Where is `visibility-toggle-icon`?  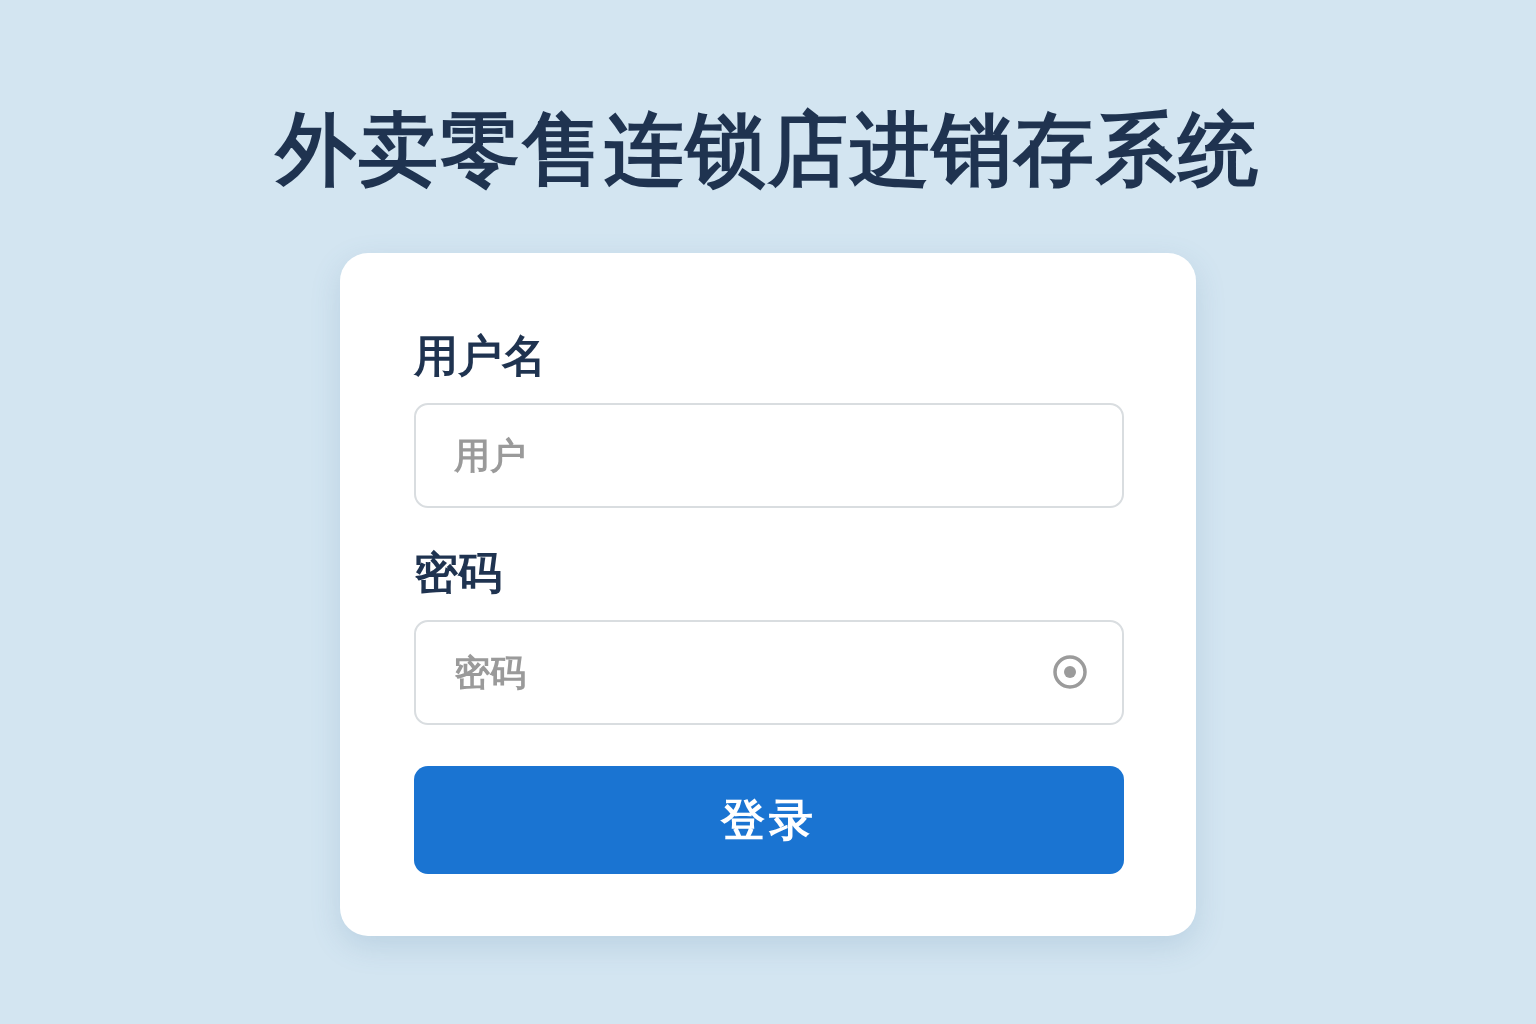 visibility-toggle-icon is located at coordinates (1070, 672).